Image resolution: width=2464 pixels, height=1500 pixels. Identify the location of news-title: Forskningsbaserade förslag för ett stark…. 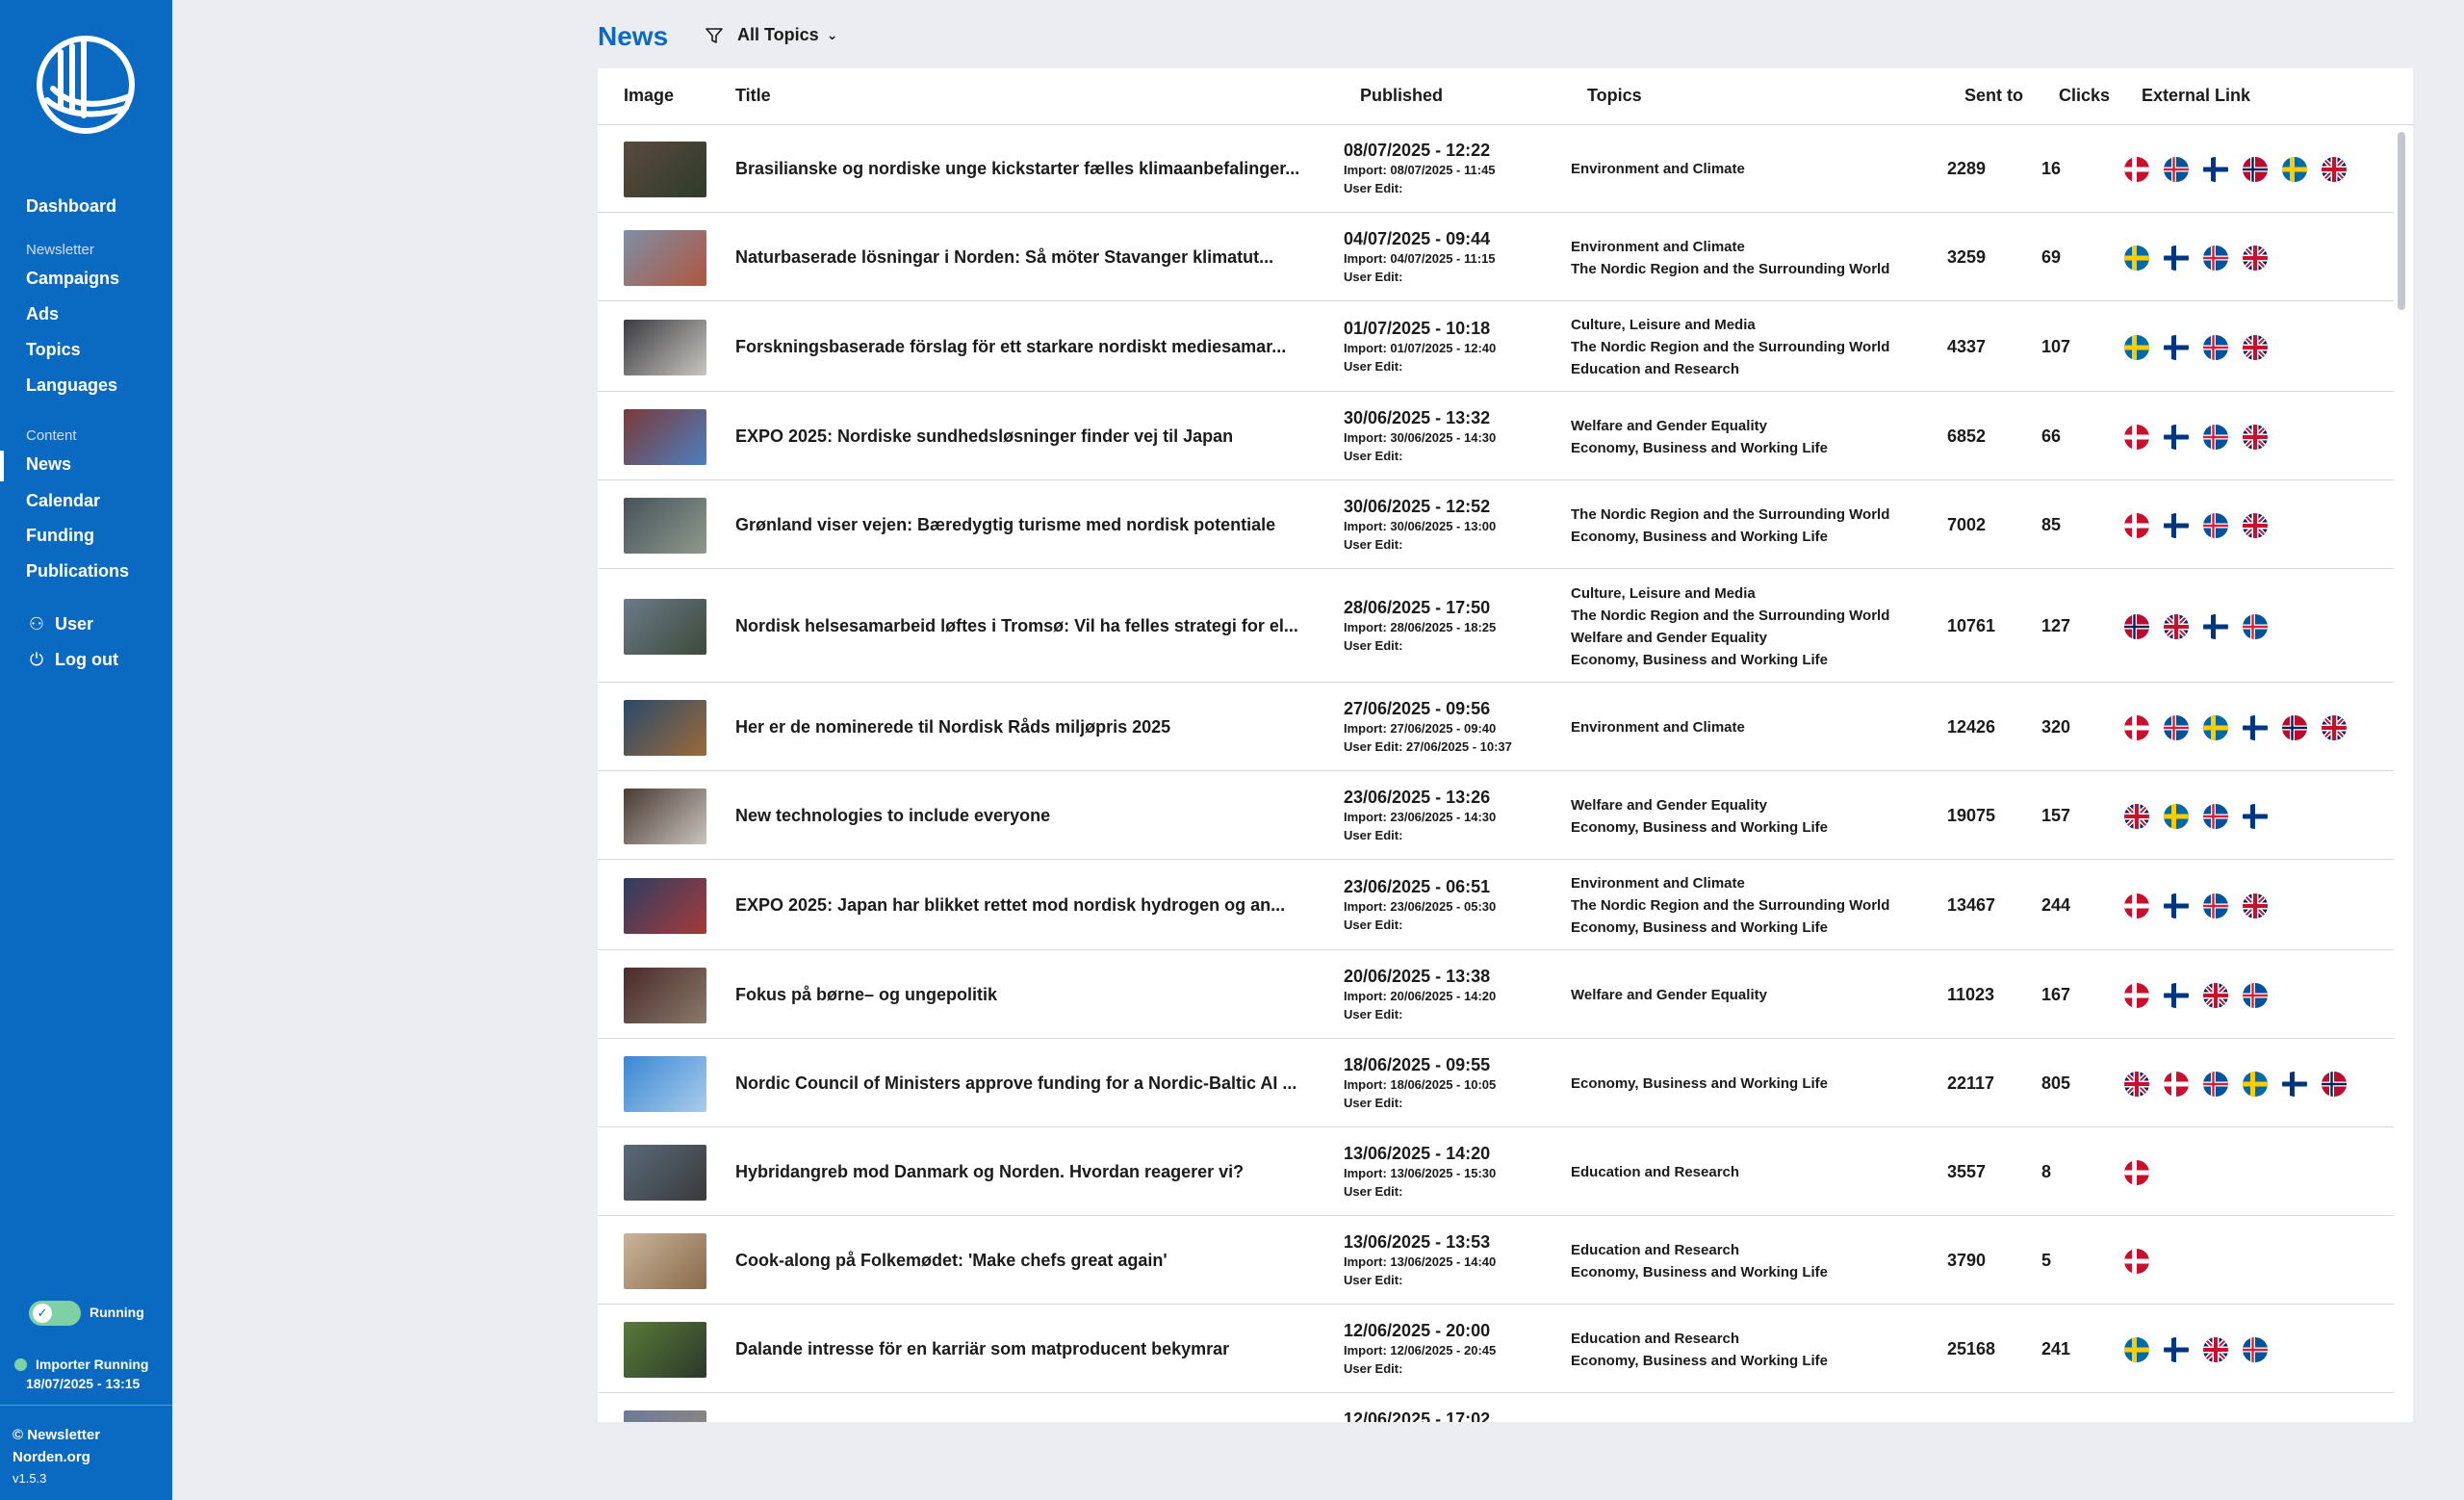
(1038, 347).